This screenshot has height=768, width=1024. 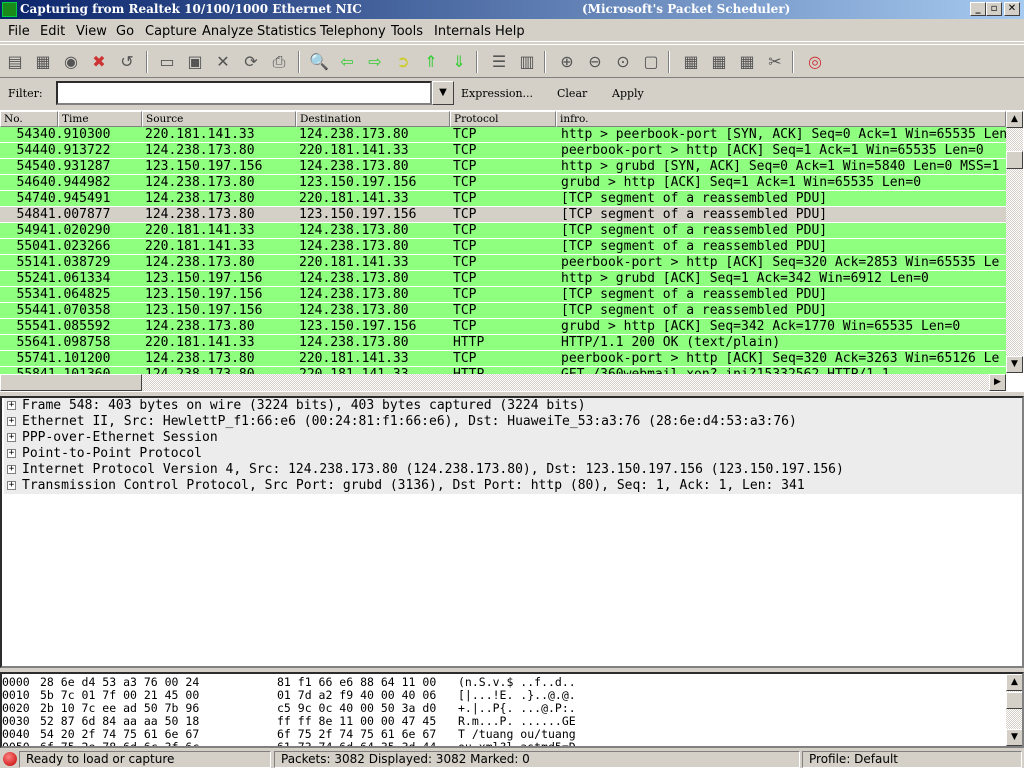 What do you see at coordinates (595, 62) in the screenshot?
I see `zoom-out-icon: ⊖` at bounding box center [595, 62].